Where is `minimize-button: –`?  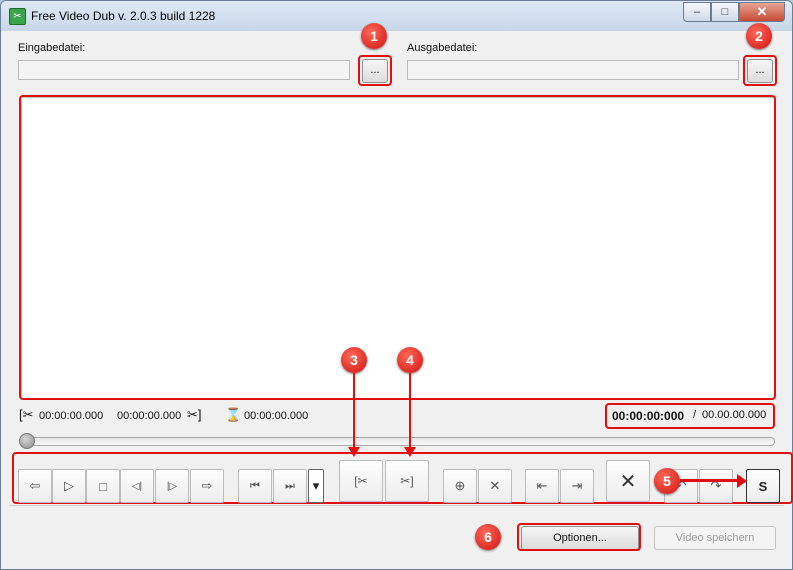
minimize-button: – is located at coordinates (697, 12).